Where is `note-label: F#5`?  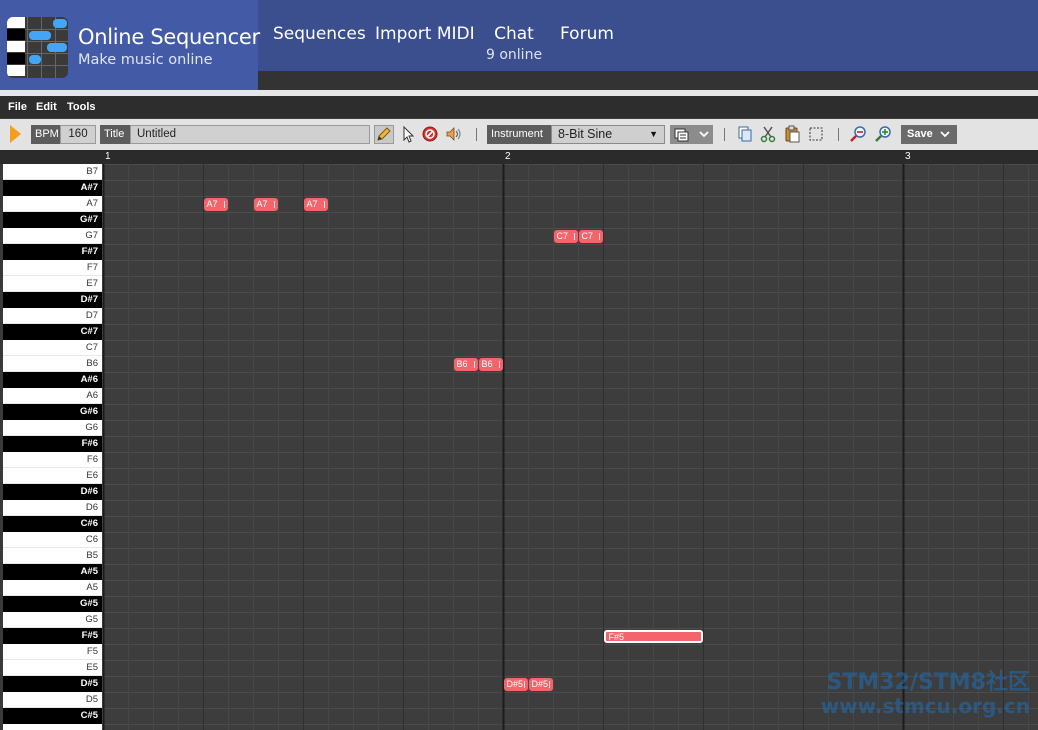 note-label: F#5 is located at coordinates (616, 636).